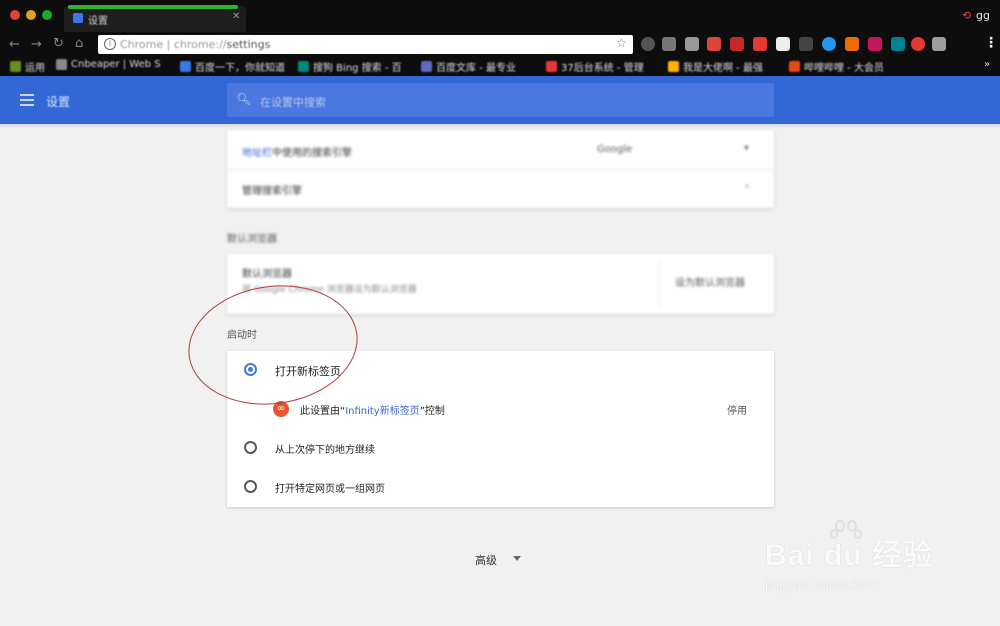 The height and width of the screenshot is (626, 1000). Describe the element at coordinates (252, 239) in the screenshot. I see `default-browser-title: 默认浏览器` at that location.